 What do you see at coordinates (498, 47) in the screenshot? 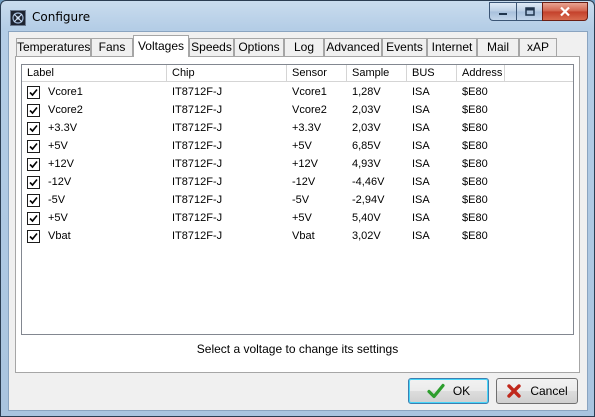
I see `tab-mail: Mail` at bounding box center [498, 47].